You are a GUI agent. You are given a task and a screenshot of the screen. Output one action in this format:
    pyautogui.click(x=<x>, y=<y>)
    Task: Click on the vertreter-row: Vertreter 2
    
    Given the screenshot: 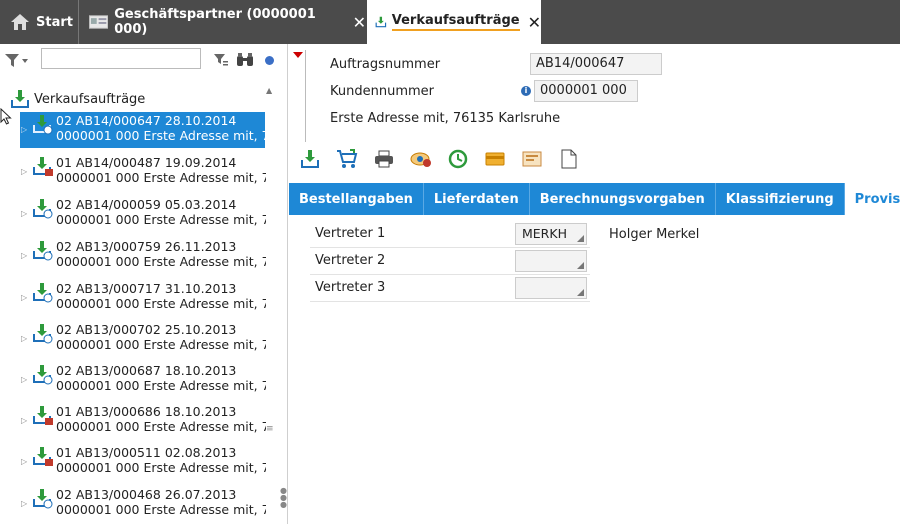 What is the action you would take?
    pyautogui.click(x=450, y=262)
    